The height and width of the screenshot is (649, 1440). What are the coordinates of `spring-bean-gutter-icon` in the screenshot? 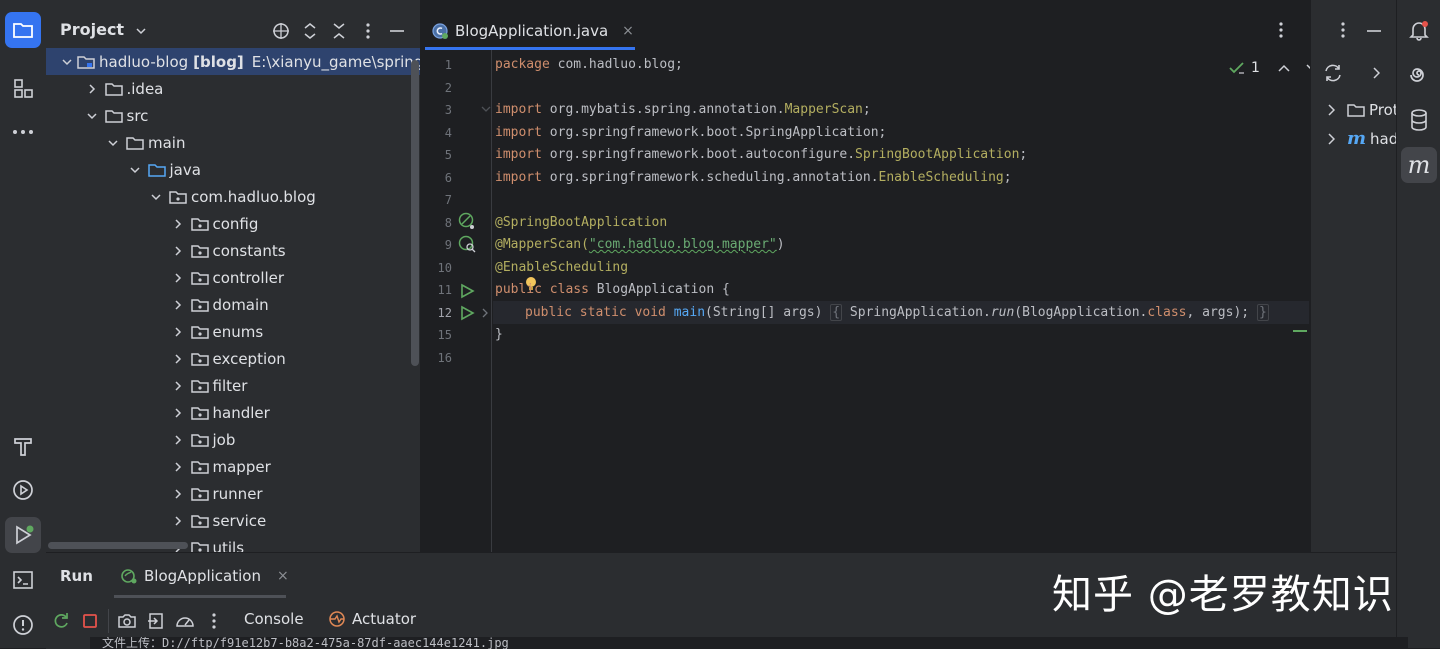 It's located at (467, 221).